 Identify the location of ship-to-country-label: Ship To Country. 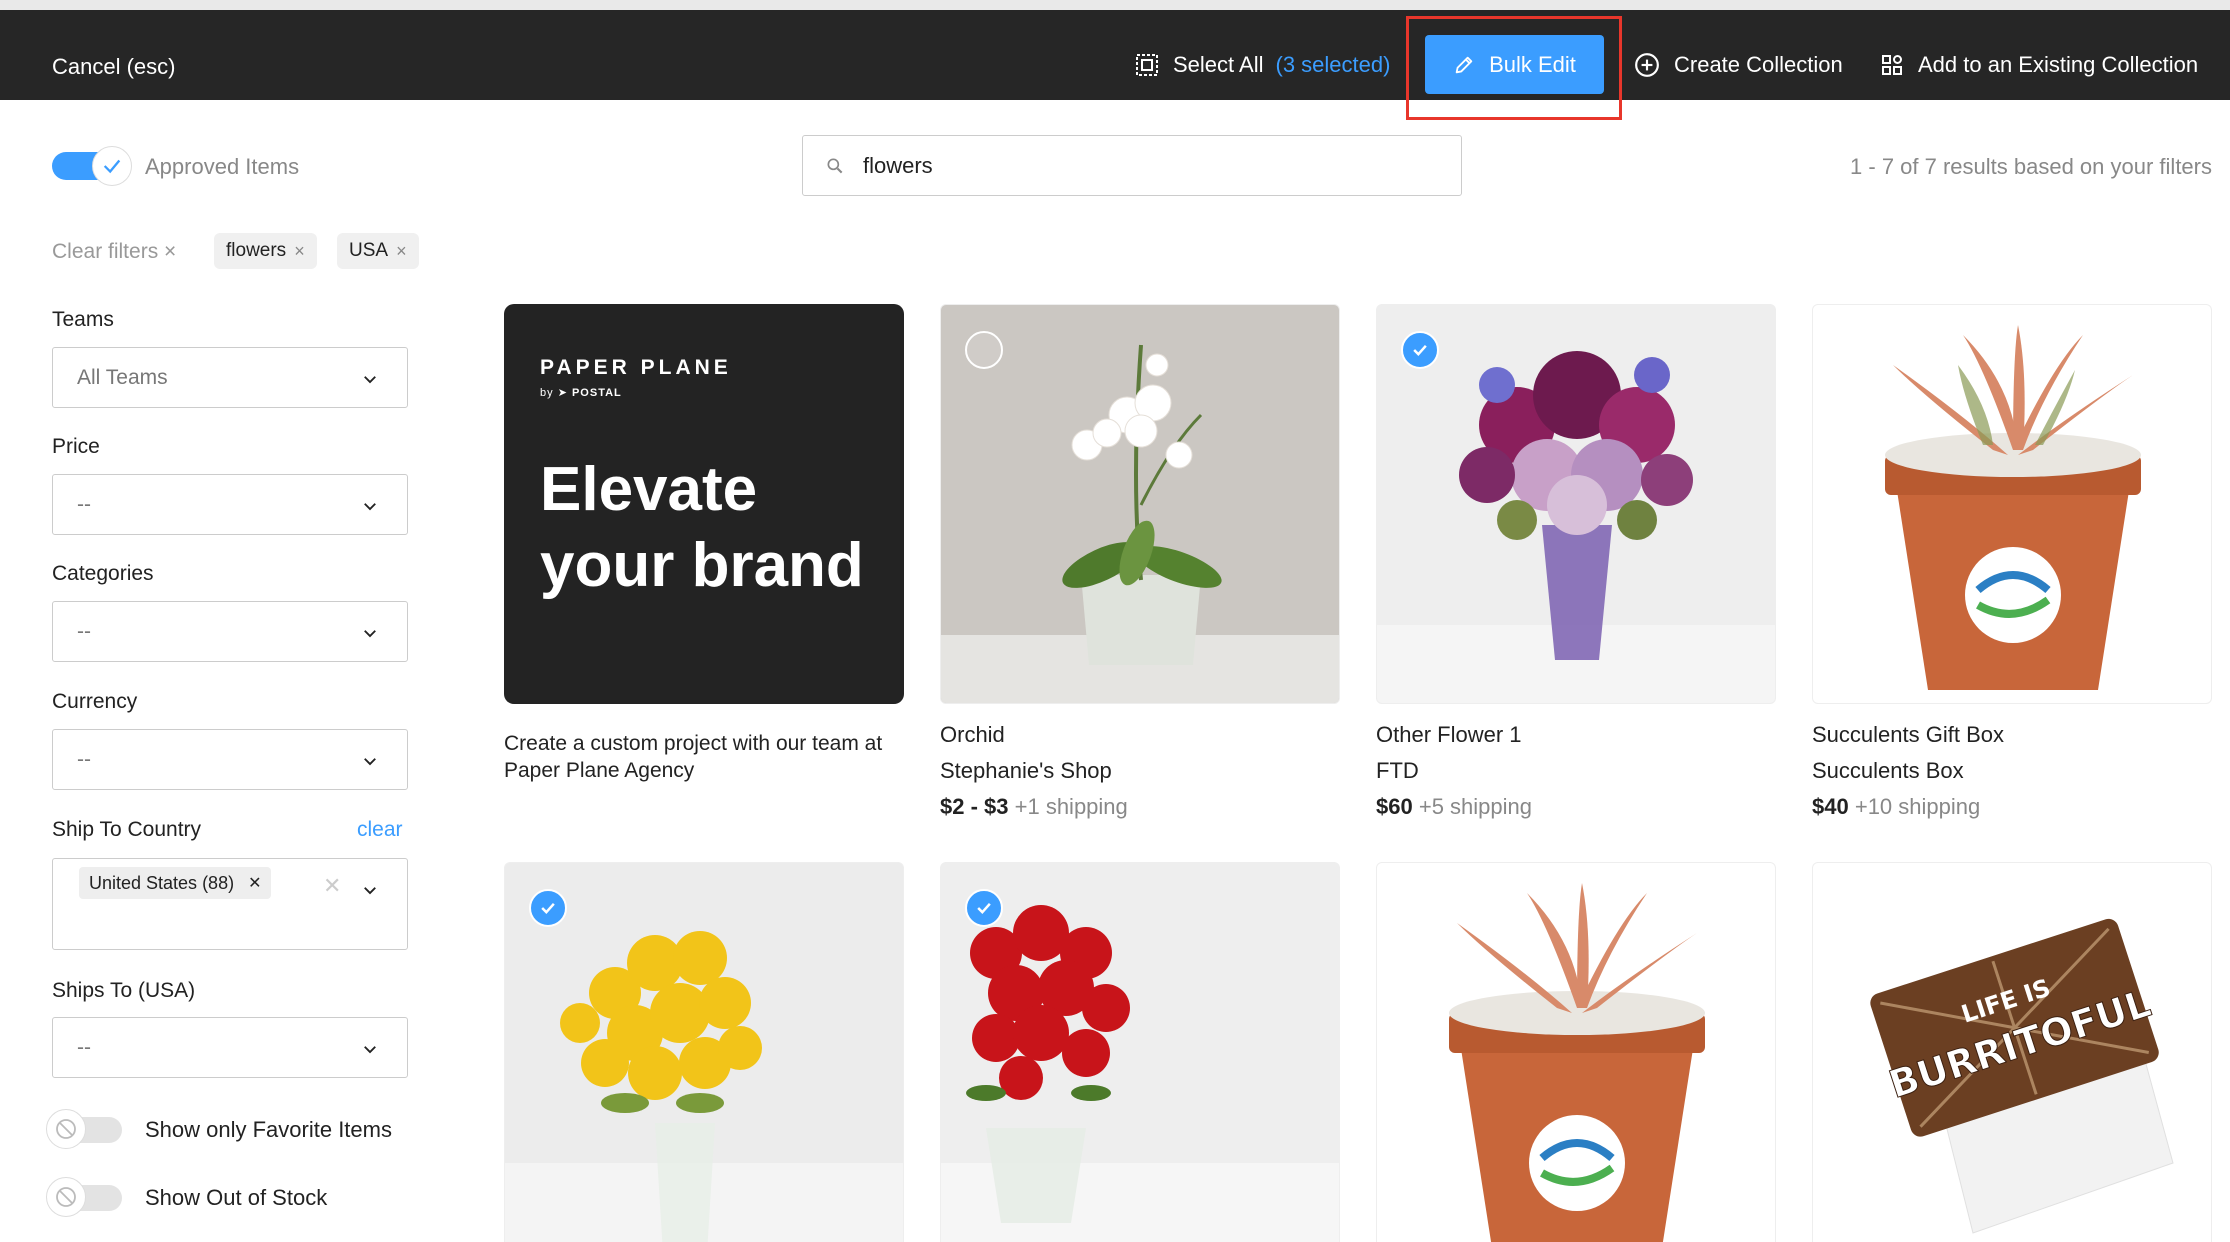
(127, 829).